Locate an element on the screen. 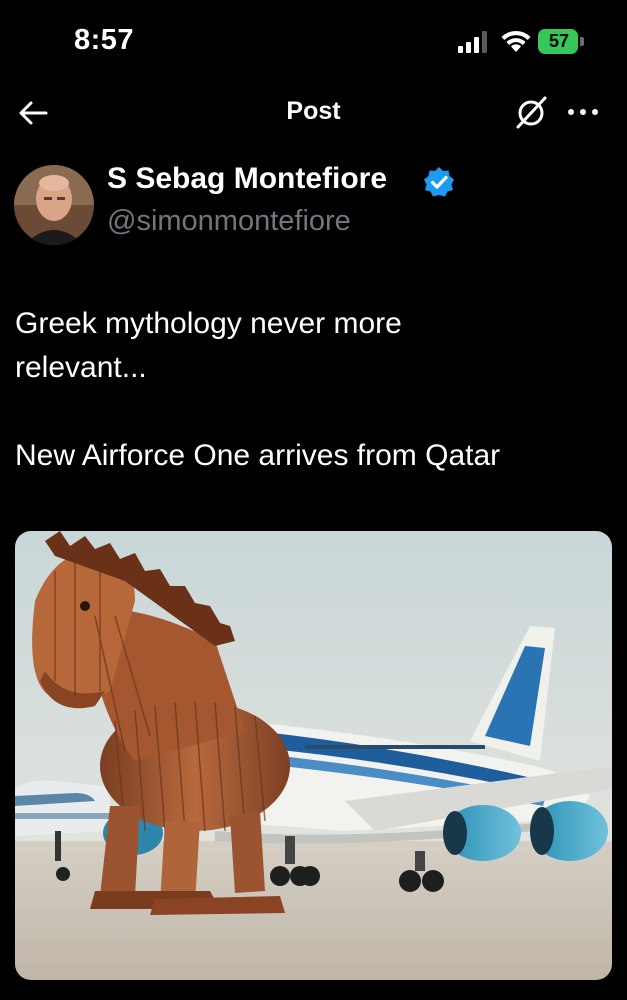 This screenshot has width=627, height=1000. post-text-line: New Airforce One arrives from Qatar is located at coordinates (258, 455).